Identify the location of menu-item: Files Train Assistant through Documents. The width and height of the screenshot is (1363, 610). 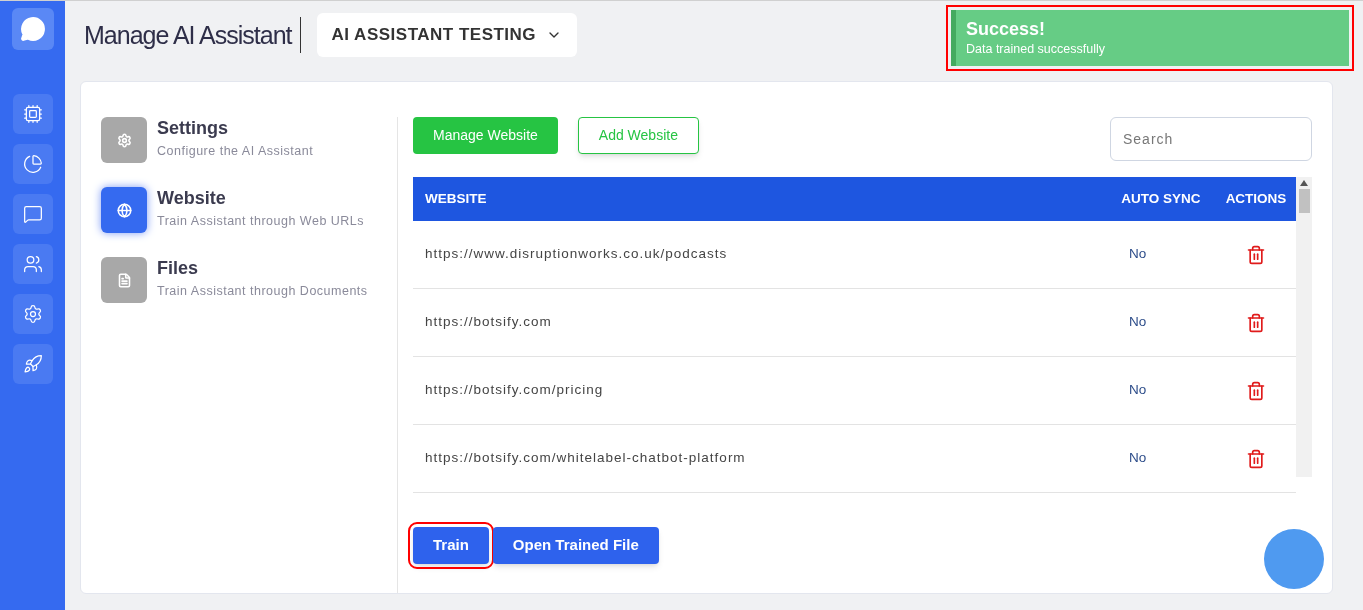
(249, 280).